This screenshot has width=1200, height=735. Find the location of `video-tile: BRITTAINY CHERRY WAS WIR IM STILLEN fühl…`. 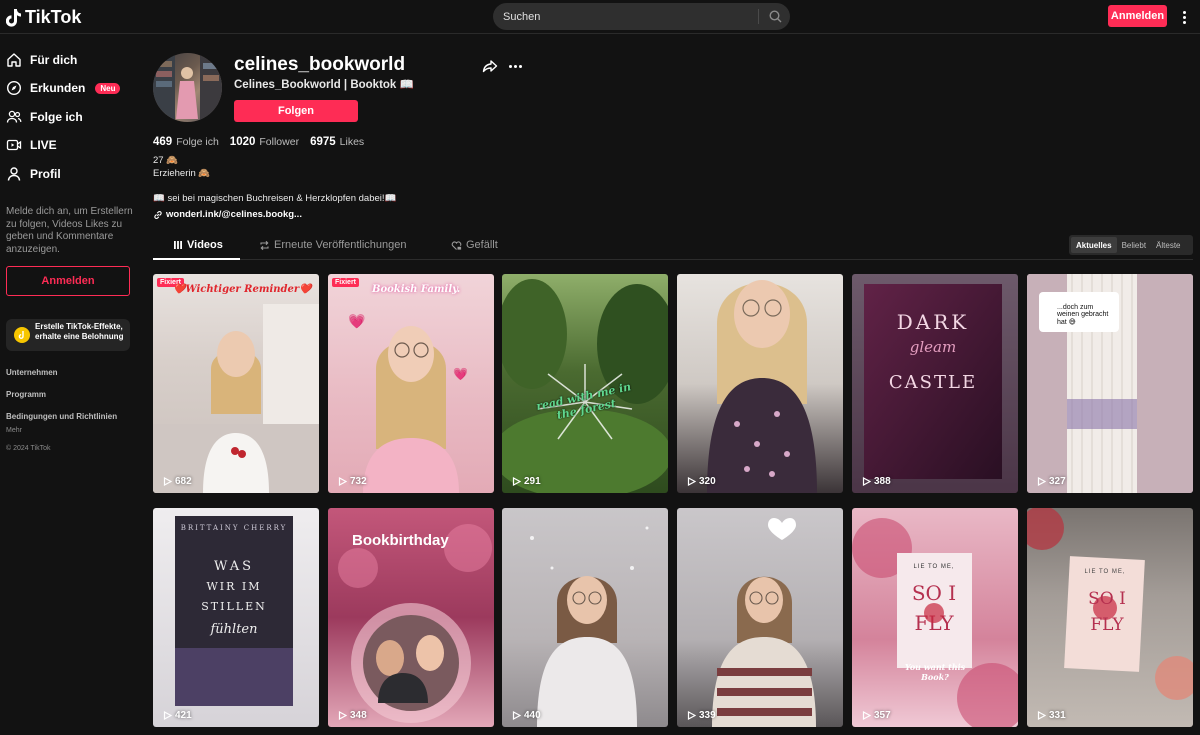

video-tile: BRITTAINY CHERRY WAS WIR IM STILLEN fühl… is located at coordinates (236, 617).